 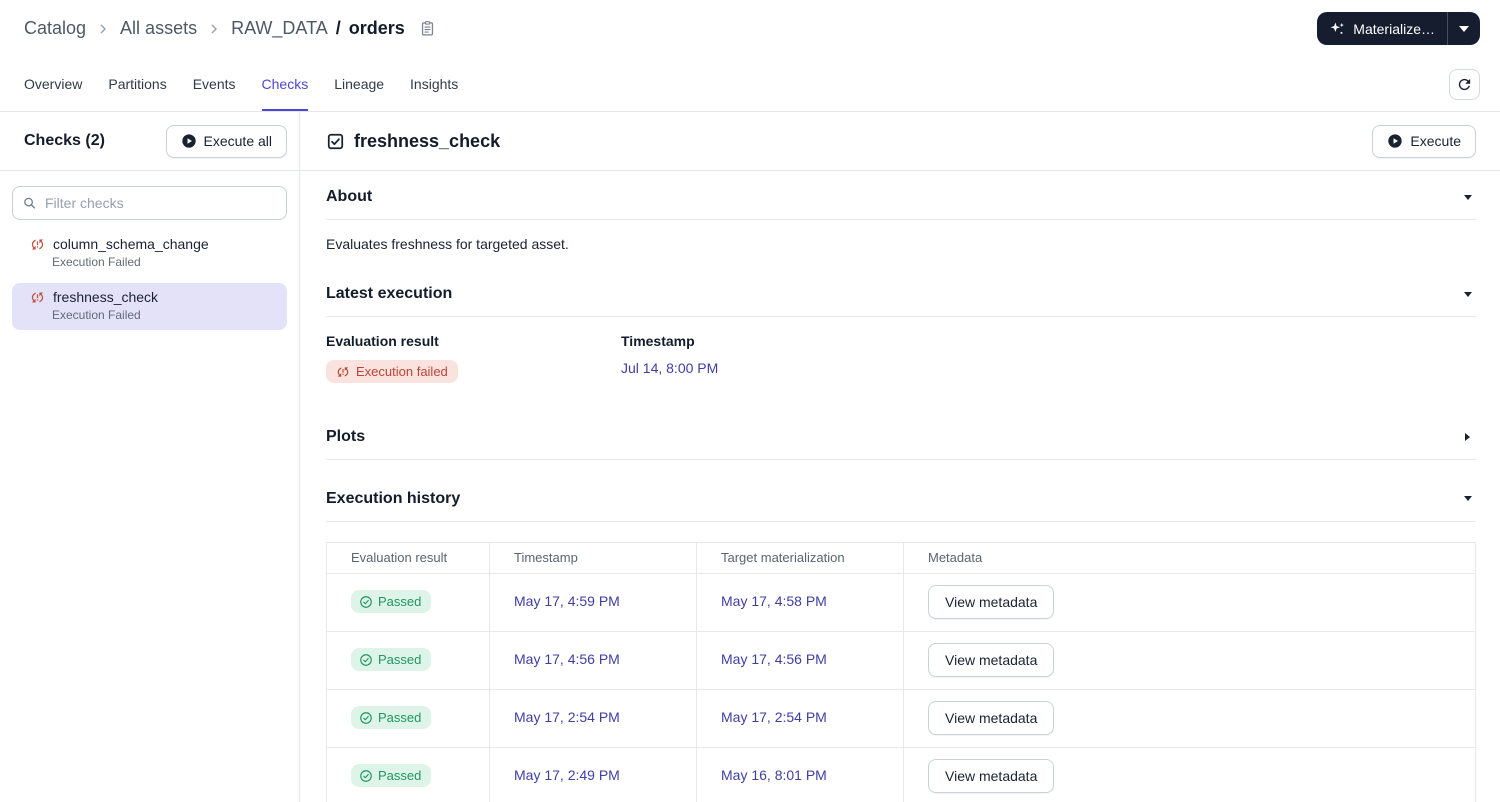 What do you see at coordinates (402, 371) in the screenshot?
I see `execution-failed-badge-label: Execution failed` at bounding box center [402, 371].